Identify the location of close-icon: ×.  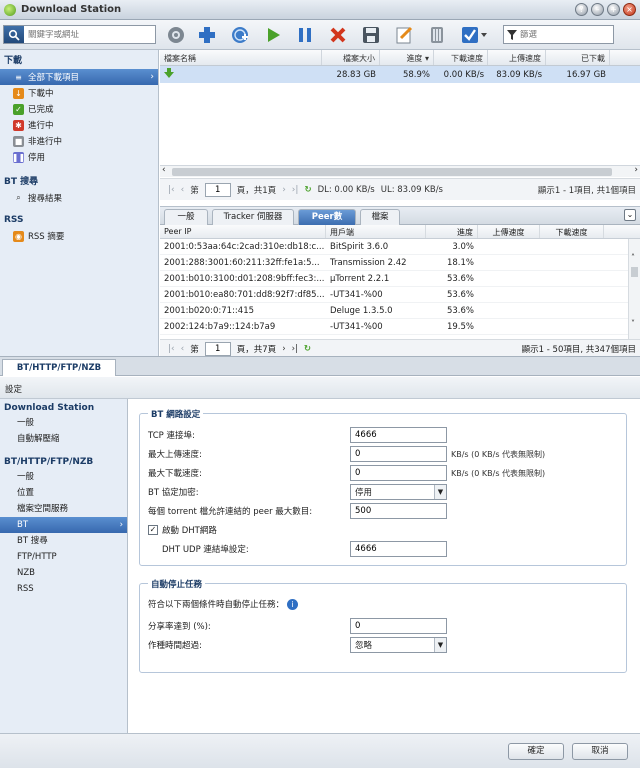
(629, 9).